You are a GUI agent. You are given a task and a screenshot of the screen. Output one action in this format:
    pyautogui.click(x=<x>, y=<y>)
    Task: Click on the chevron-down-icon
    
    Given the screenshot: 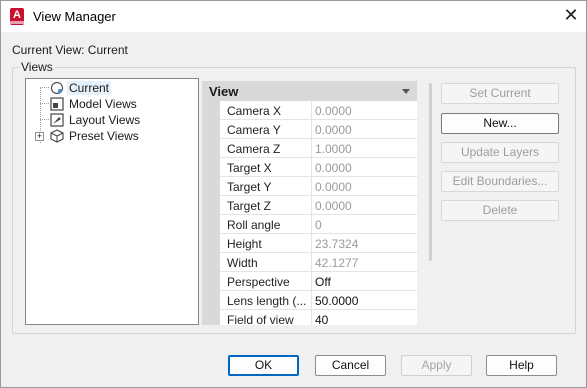 What is the action you would take?
    pyautogui.click(x=406, y=91)
    